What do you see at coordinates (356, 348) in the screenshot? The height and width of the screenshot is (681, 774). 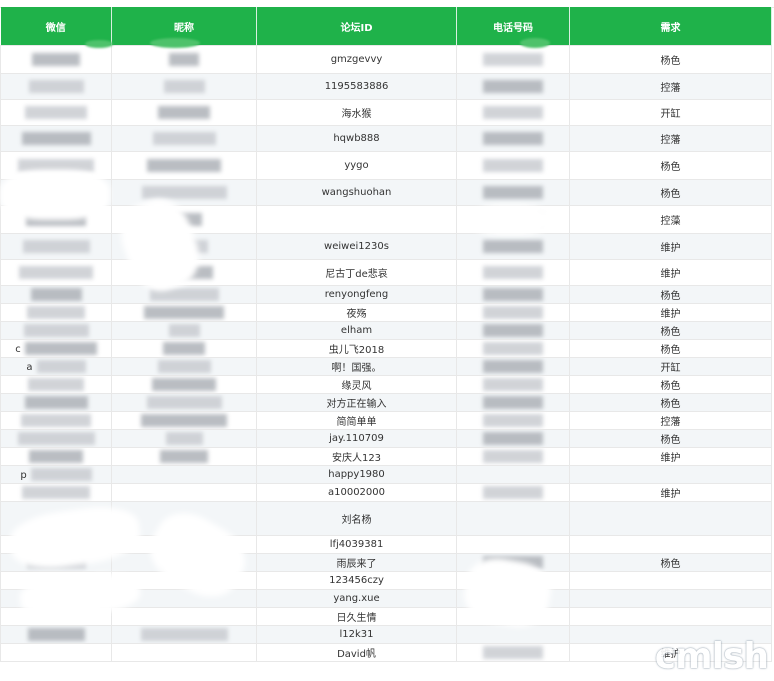 I see `cell-forum-id: 虫儿飞2018` at bounding box center [356, 348].